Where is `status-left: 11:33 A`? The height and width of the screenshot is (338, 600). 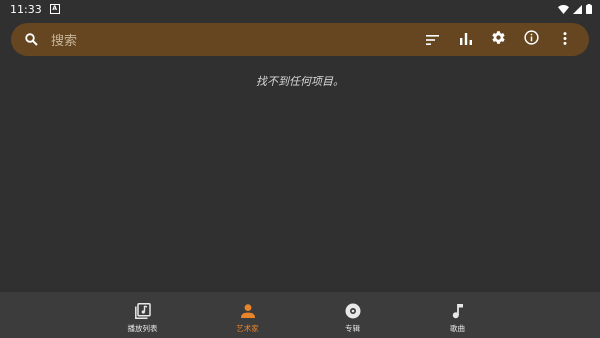
status-left: 11:33 A is located at coordinates (35, 9).